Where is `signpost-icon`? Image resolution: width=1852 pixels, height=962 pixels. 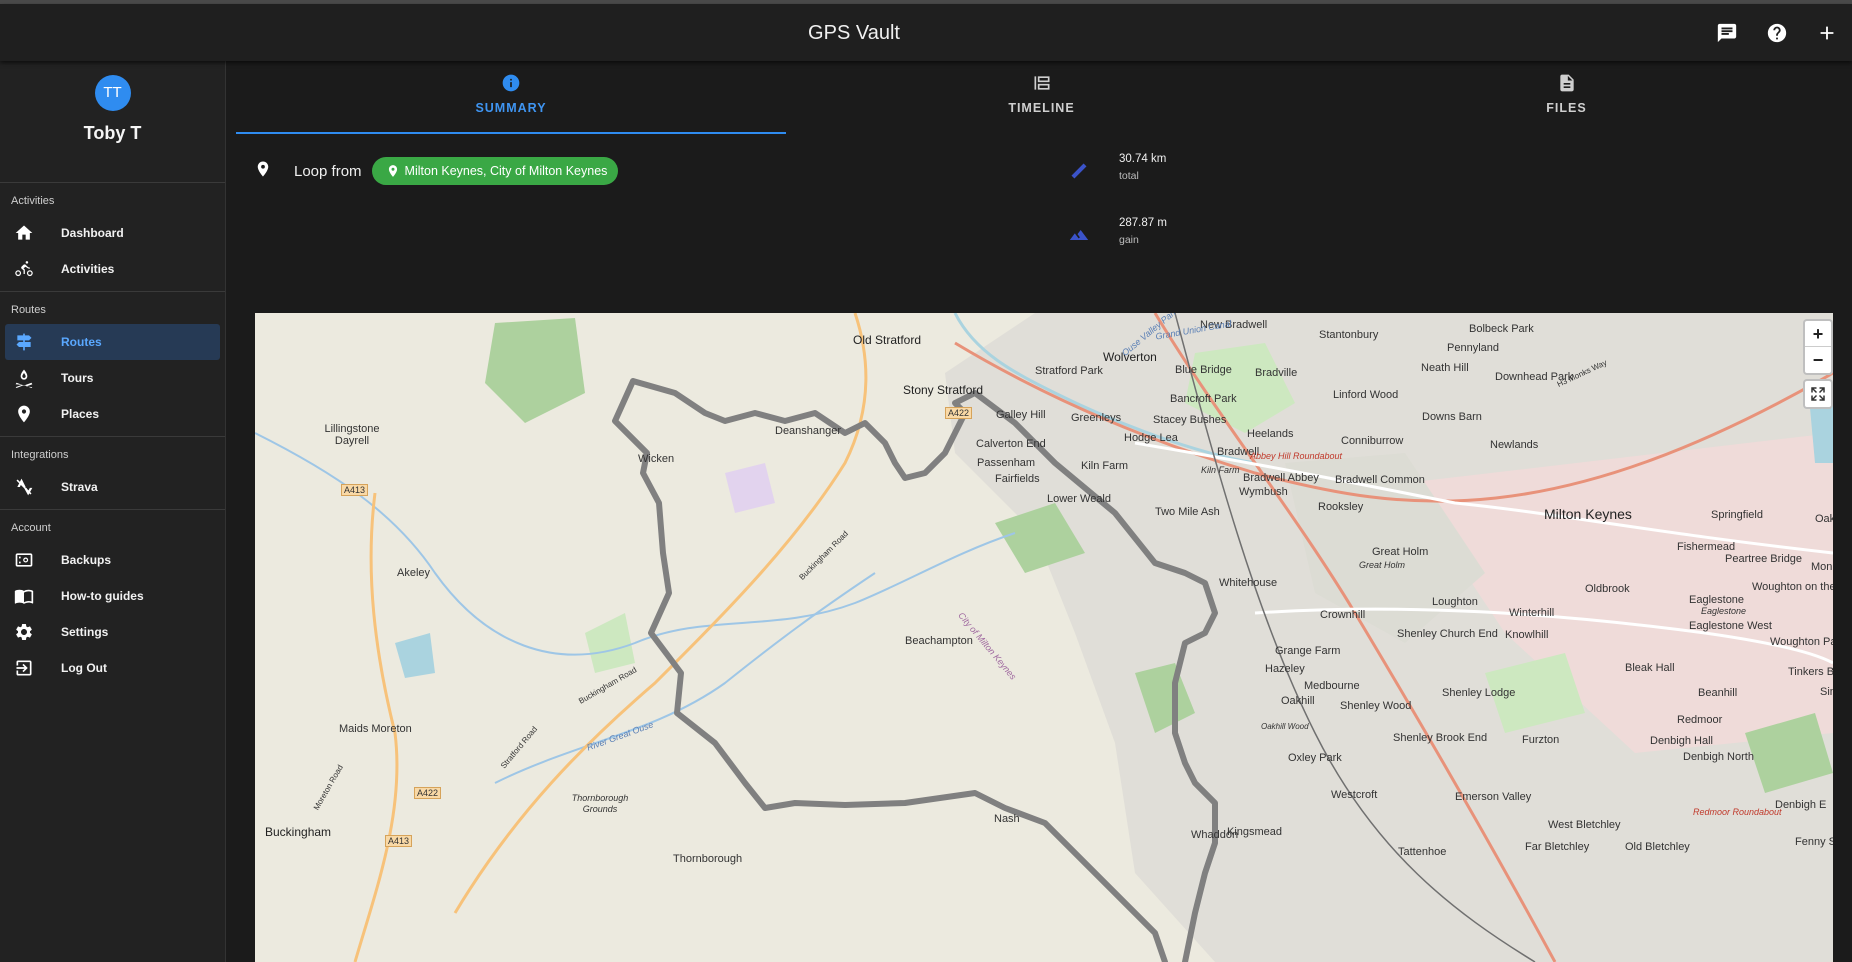 signpost-icon is located at coordinates (24, 342).